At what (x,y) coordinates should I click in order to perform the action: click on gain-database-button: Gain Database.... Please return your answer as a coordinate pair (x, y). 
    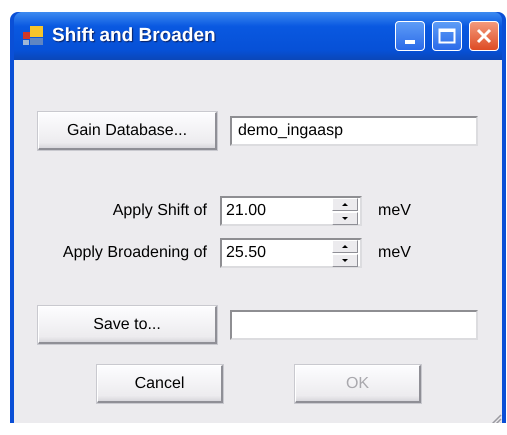
    Looking at the image, I should click on (127, 131).